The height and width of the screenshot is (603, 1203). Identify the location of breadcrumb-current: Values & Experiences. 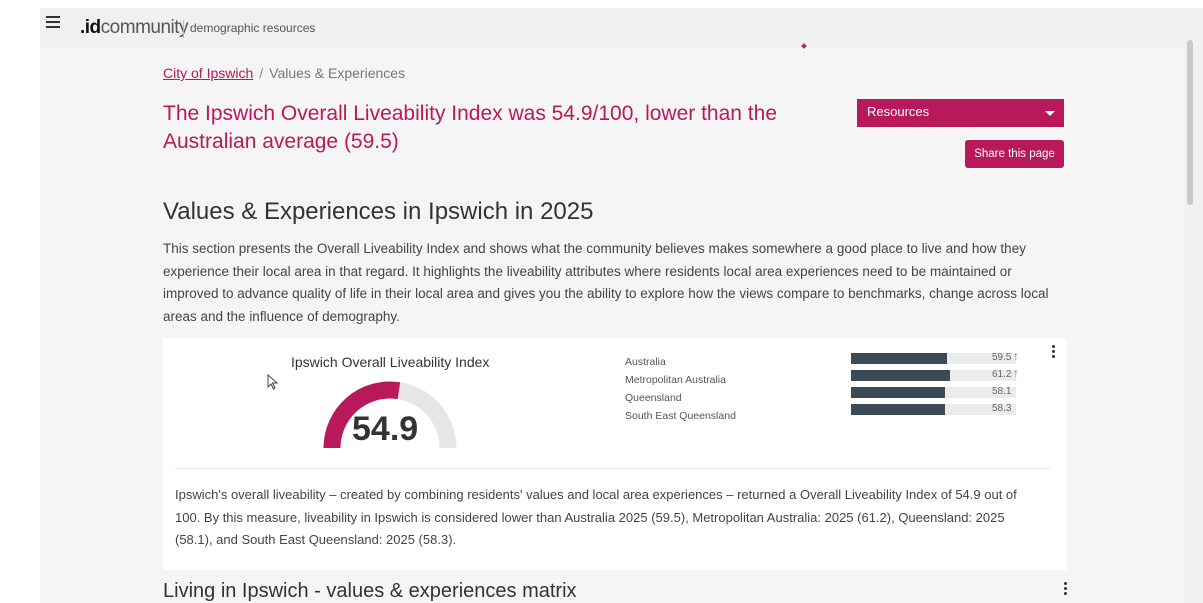
(337, 73).